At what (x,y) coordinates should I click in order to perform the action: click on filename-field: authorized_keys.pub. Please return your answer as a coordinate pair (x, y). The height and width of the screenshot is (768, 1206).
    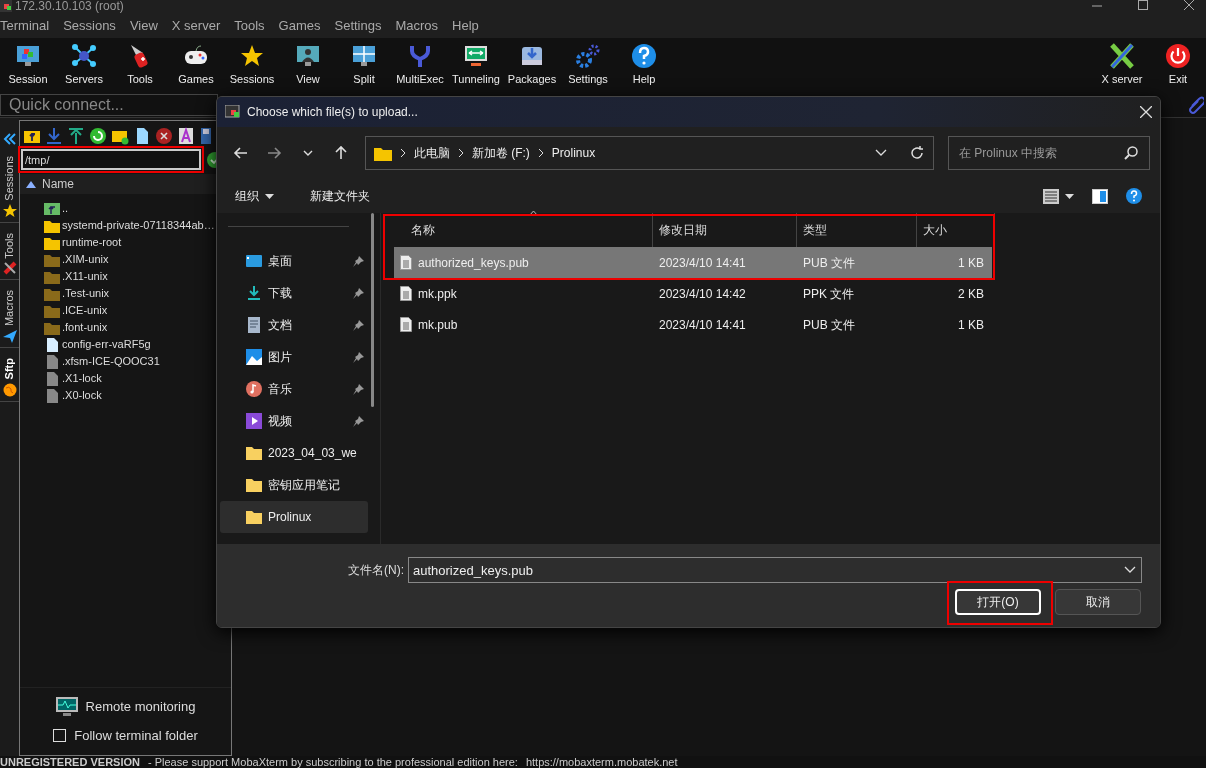
    Looking at the image, I should click on (775, 570).